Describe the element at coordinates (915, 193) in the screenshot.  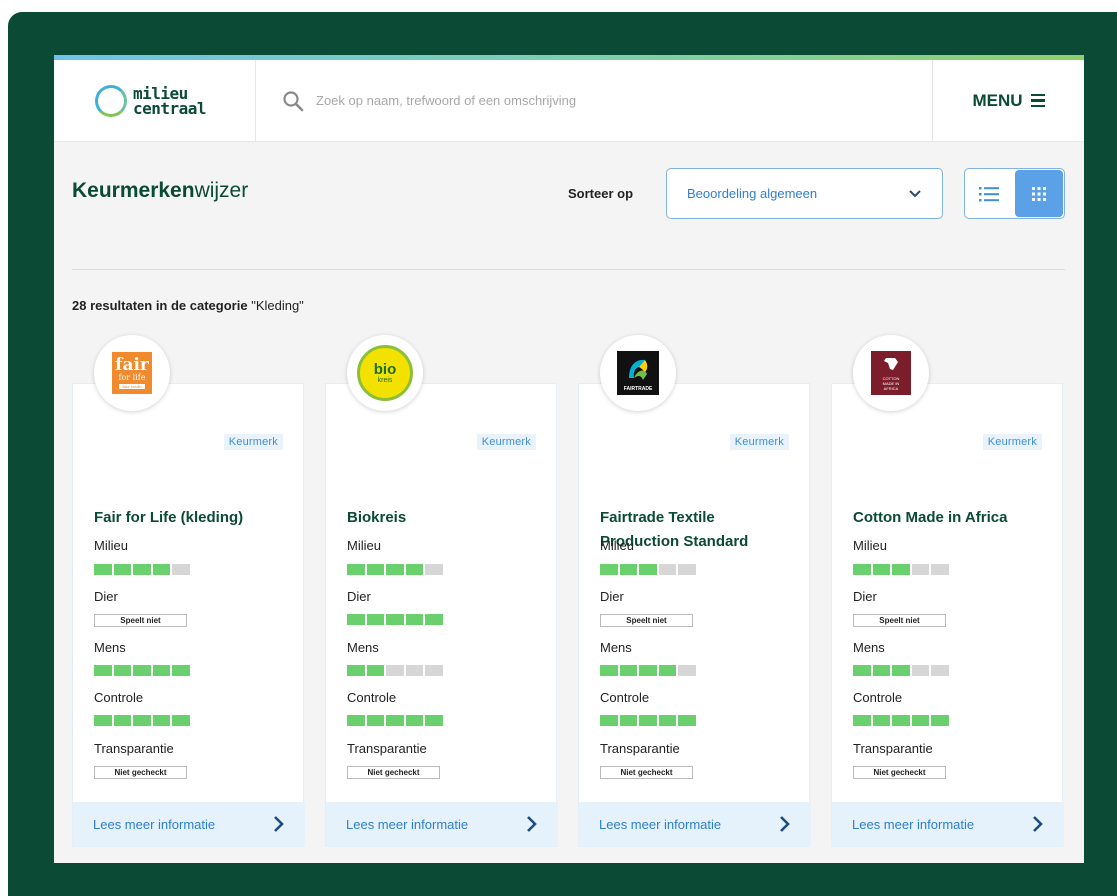
I see `chevron-down-icon` at that location.